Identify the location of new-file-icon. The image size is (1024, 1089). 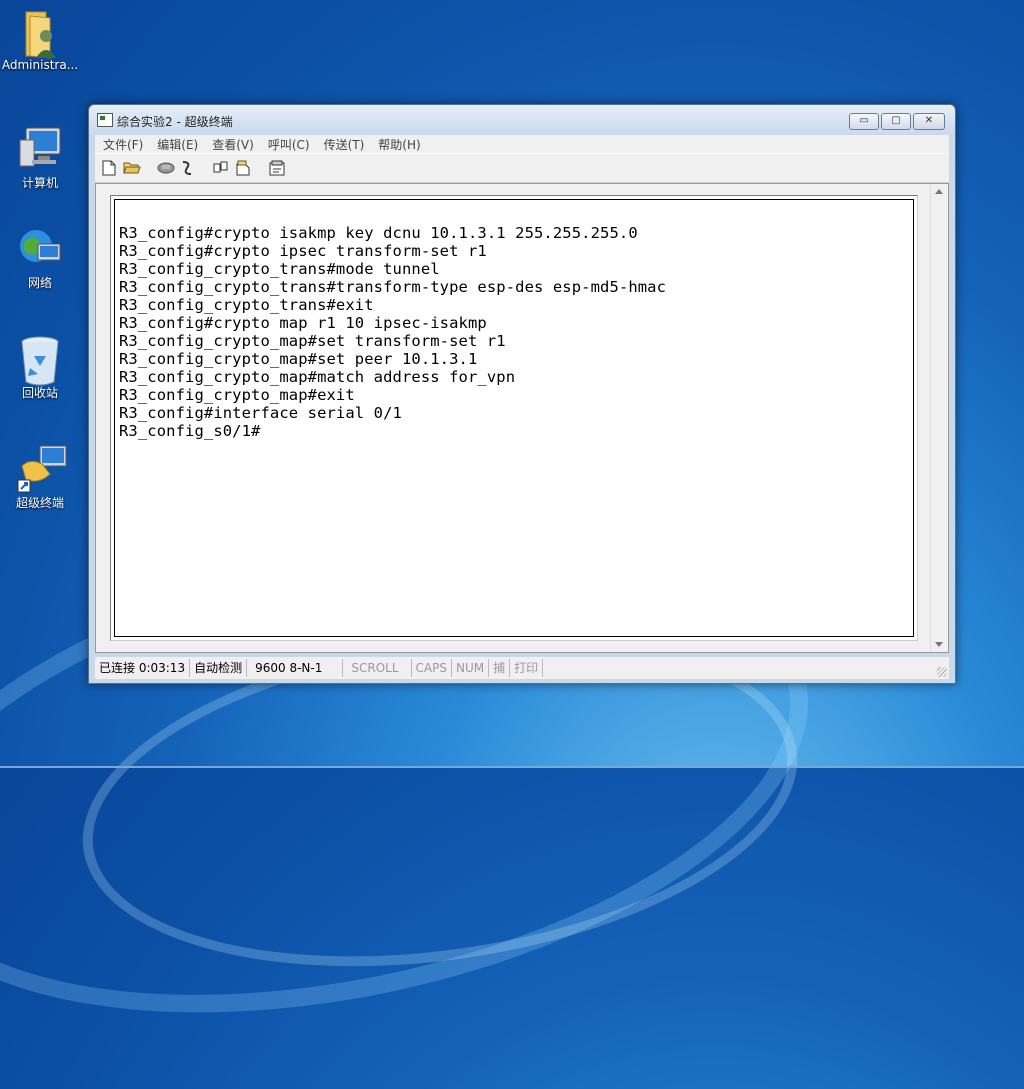
(109, 168).